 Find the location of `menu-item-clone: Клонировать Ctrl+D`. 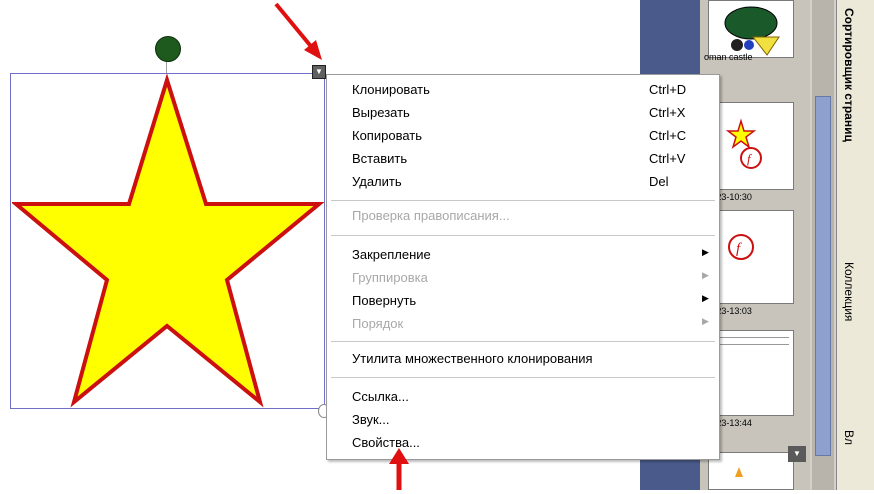

menu-item-clone: Клонировать Ctrl+D is located at coordinates (523, 90).